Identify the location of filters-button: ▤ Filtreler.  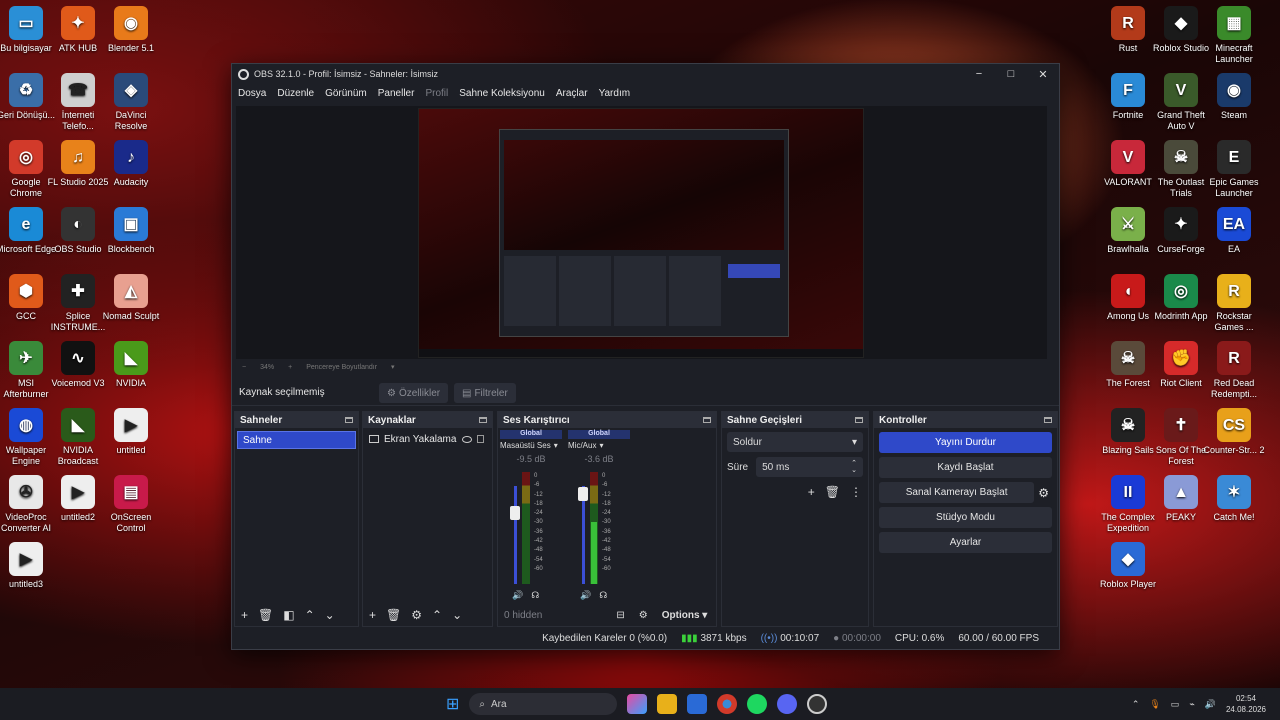
(485, 393).